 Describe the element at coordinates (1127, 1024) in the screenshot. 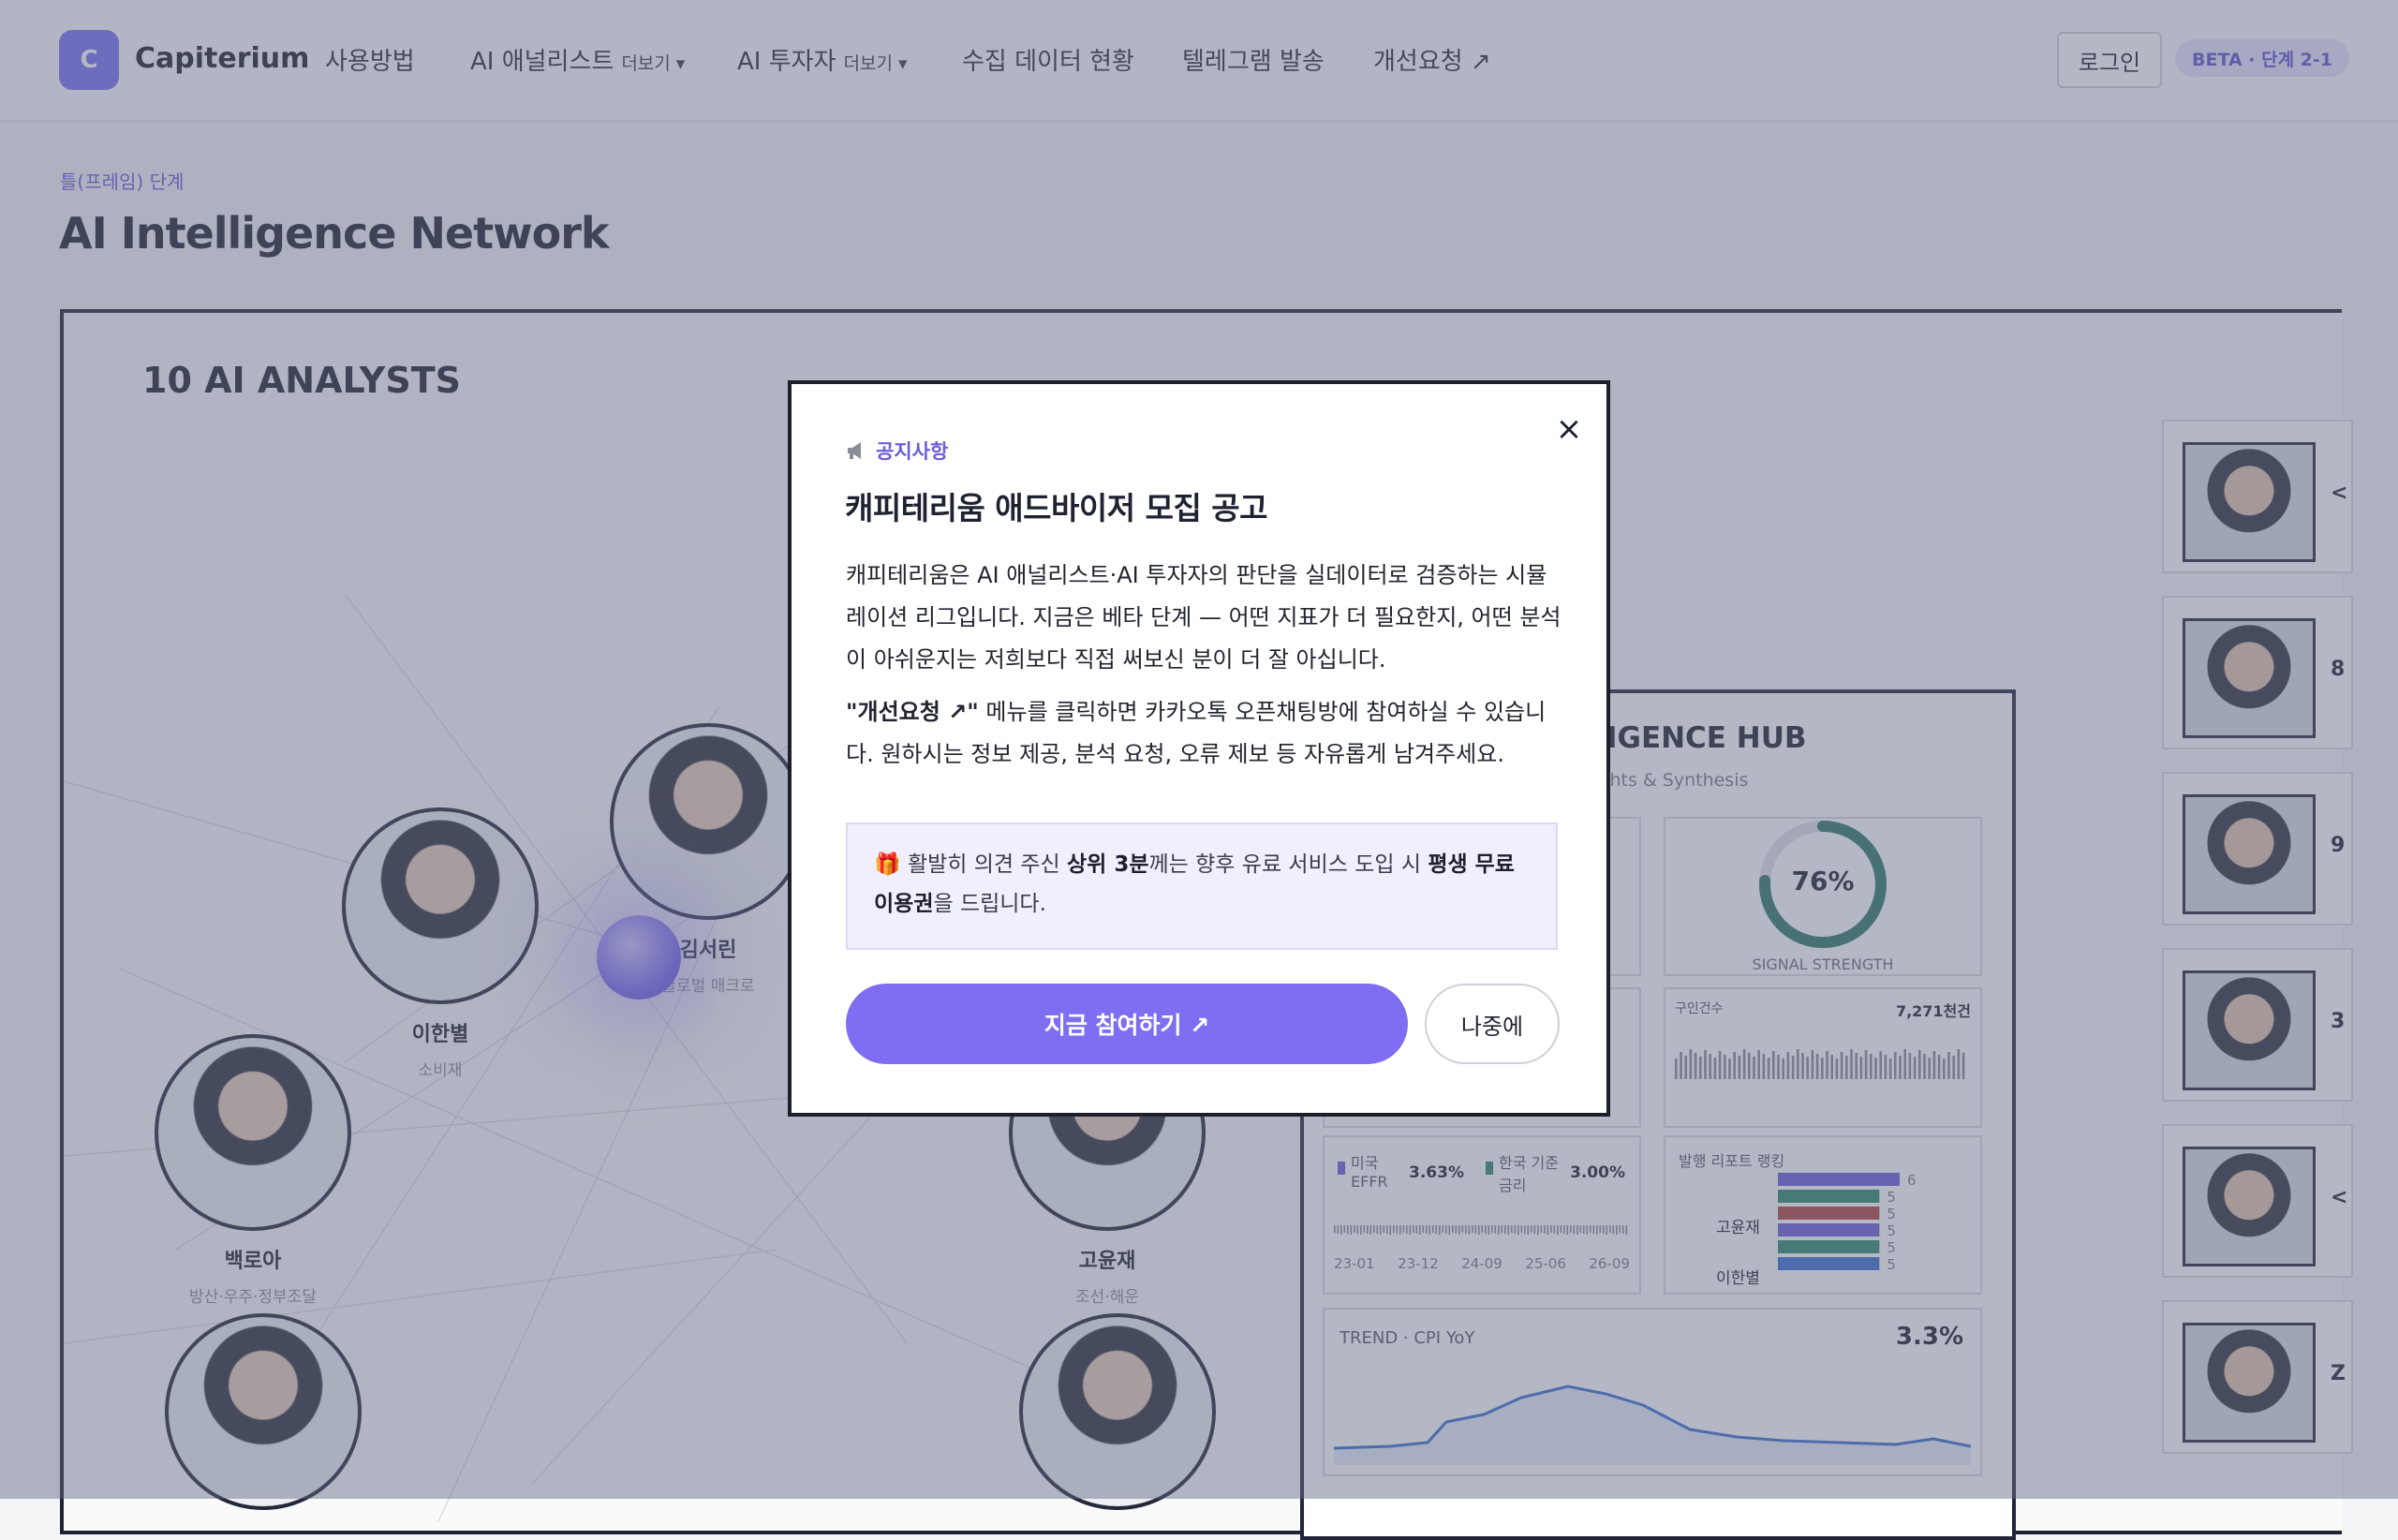

I see `join-now-button: 지금 참여하기 ↗` at that location.